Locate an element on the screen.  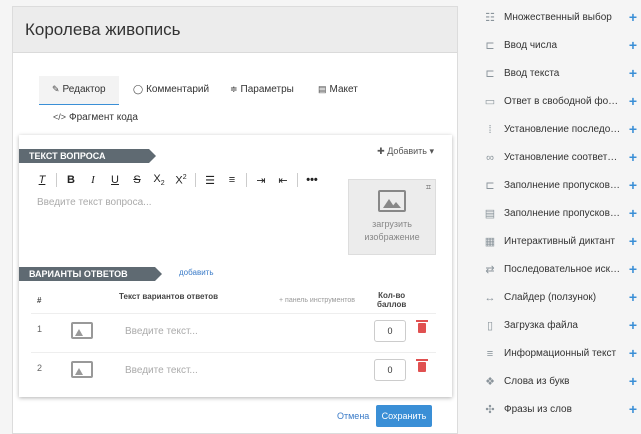
sidebar-item-fill-blanks-list: ▤ Заполнение пропусков (сп... + is located at coordinates (558, 215).